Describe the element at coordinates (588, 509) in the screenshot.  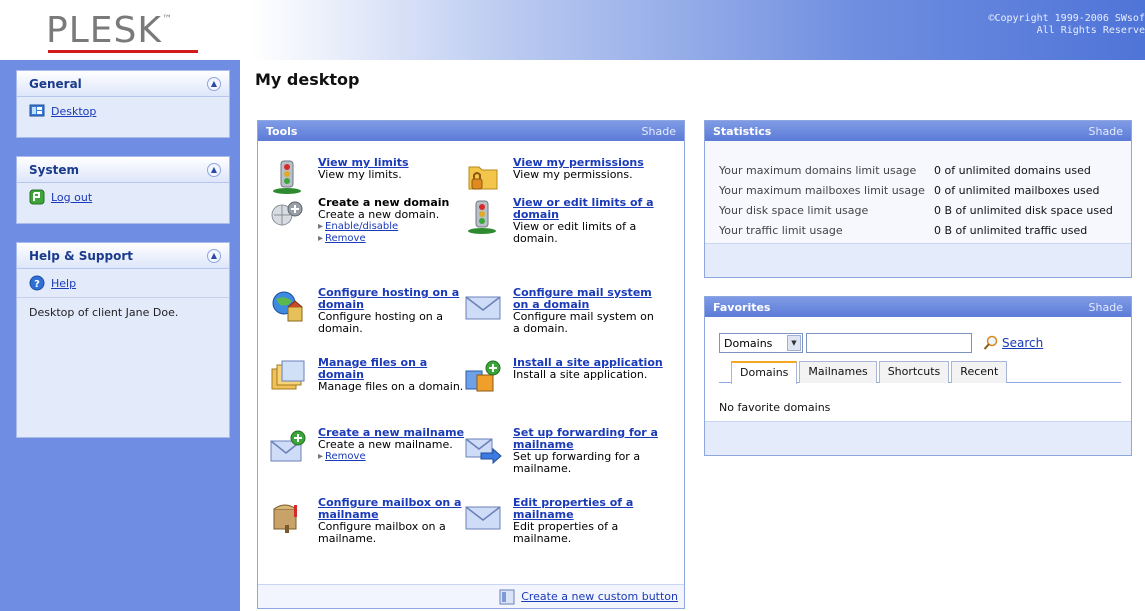
I see `tool-title: Edit properties of a mailname` at that location.